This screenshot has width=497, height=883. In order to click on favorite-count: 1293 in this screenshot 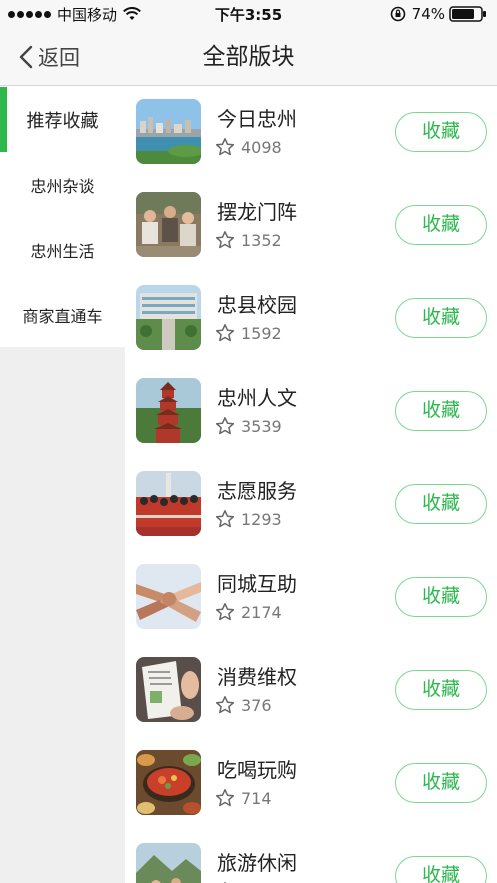, I will do `click(261, 519)`.